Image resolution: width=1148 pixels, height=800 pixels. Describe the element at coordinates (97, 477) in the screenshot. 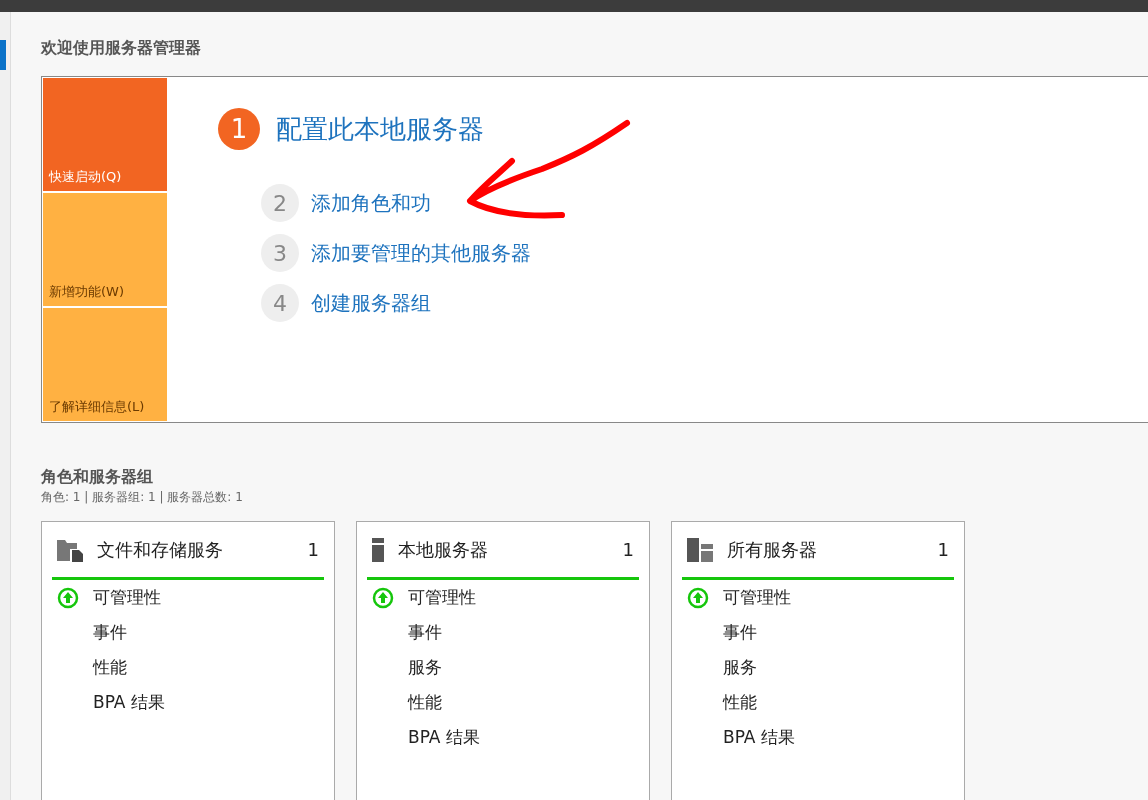

I see `section-title: 角色和服务器组` at that location.